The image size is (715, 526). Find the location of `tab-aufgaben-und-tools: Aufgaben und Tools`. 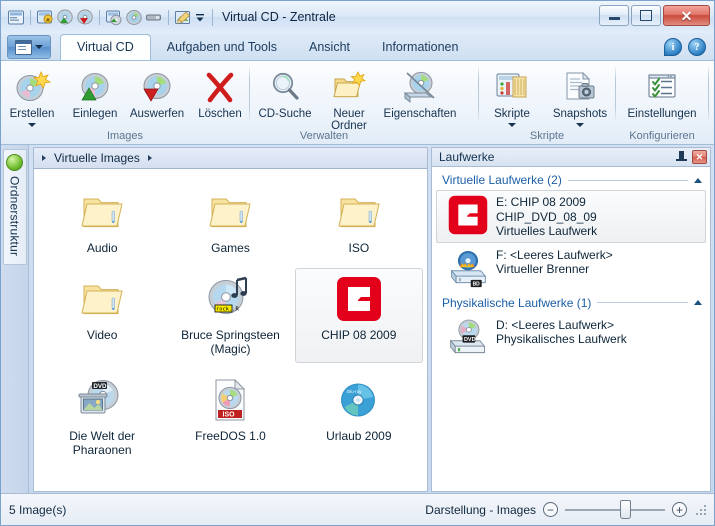

tab-aufgaben-und-tools: Aufgaben und Tools is located at coordinates (222, 47).